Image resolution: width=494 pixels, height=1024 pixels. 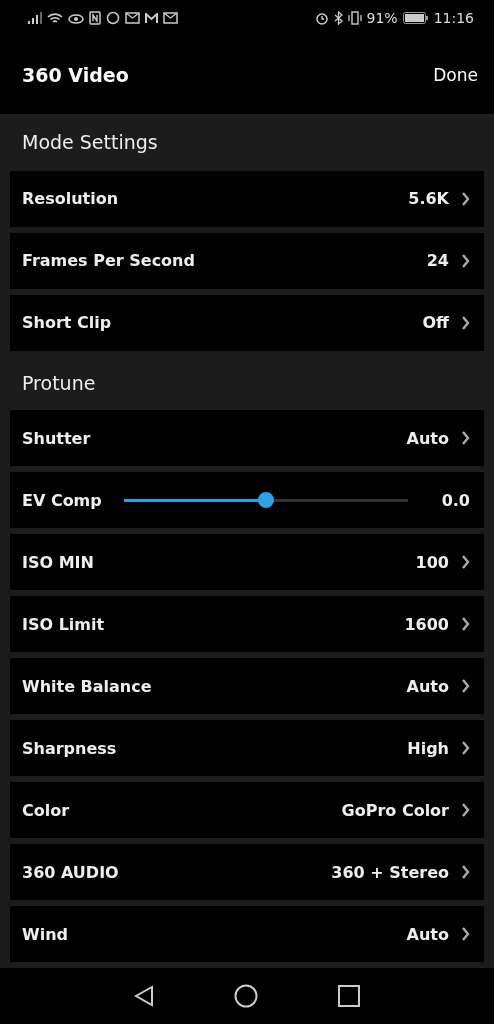 What do you see at coordinates (62, 500) in the screenshot?
I see `row-label: EV Comp` at bounding box center [62, 500].